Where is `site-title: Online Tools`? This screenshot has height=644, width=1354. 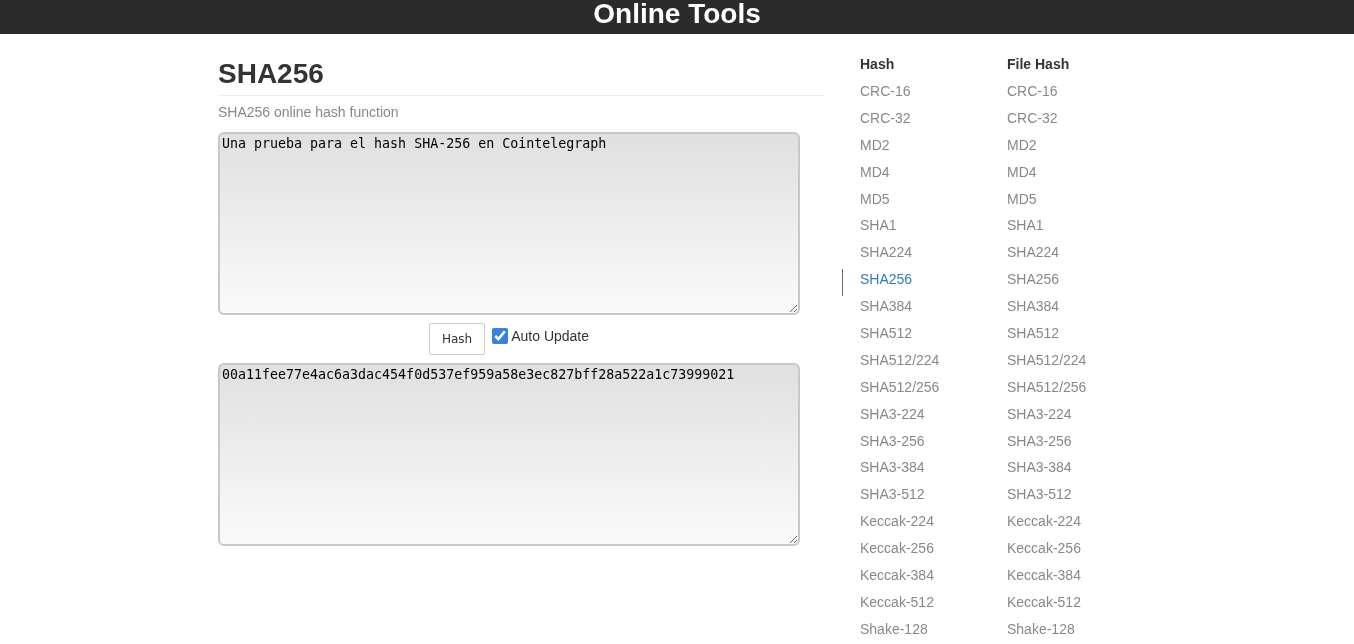
site-title: Online Tools is located at coordinates (677, 14).